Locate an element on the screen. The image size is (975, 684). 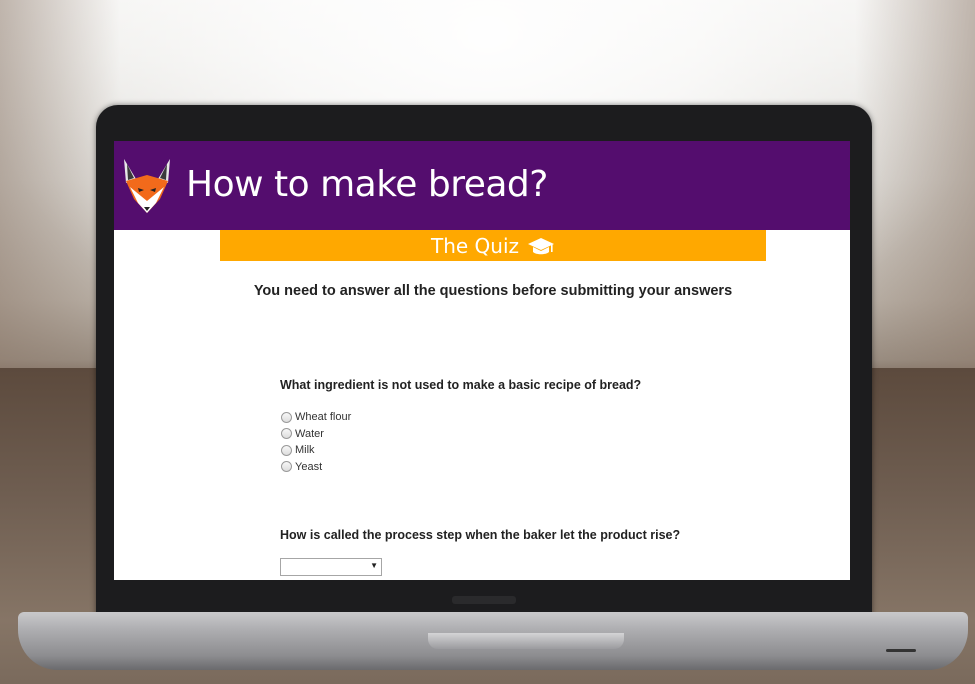
quiz-banner: The Quiz is located at coordinates (493, 245).